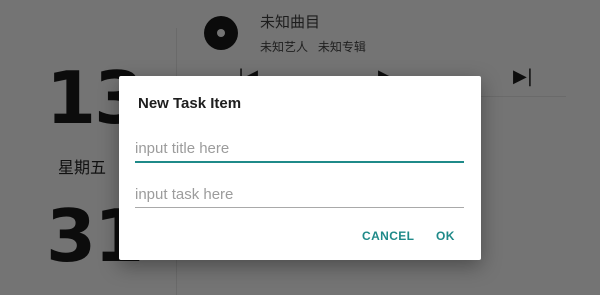 Image resolution: width=600 pixels, height=295 pixels. Describe the element at coordinates (523, 76) in the screenshot. I see `skip-next-icon: ▶|` at that location.